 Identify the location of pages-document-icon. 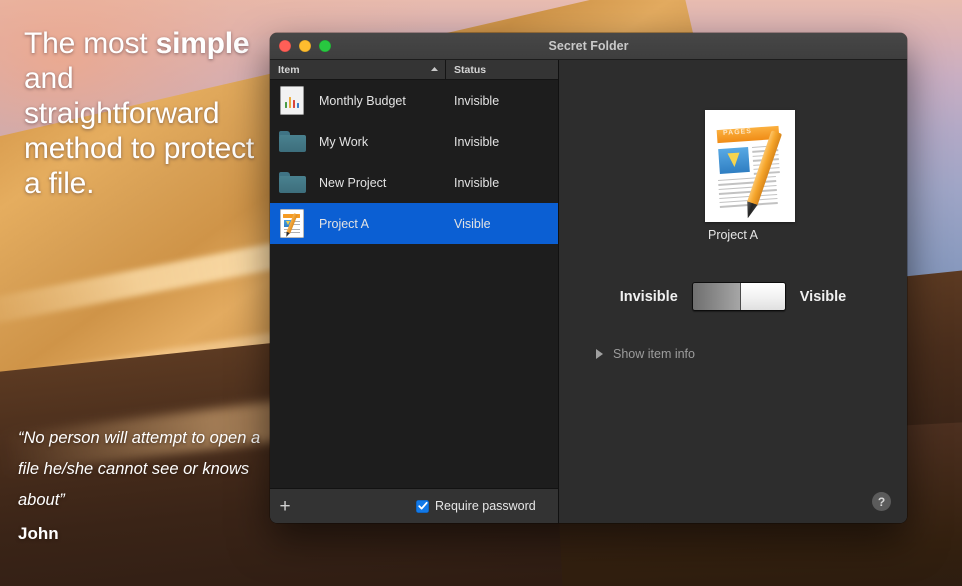
(292, 223).